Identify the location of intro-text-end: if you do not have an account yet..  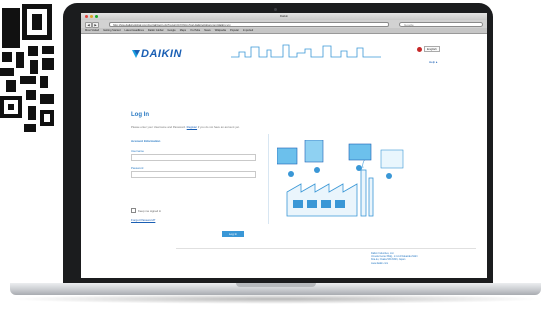
(218, 127).